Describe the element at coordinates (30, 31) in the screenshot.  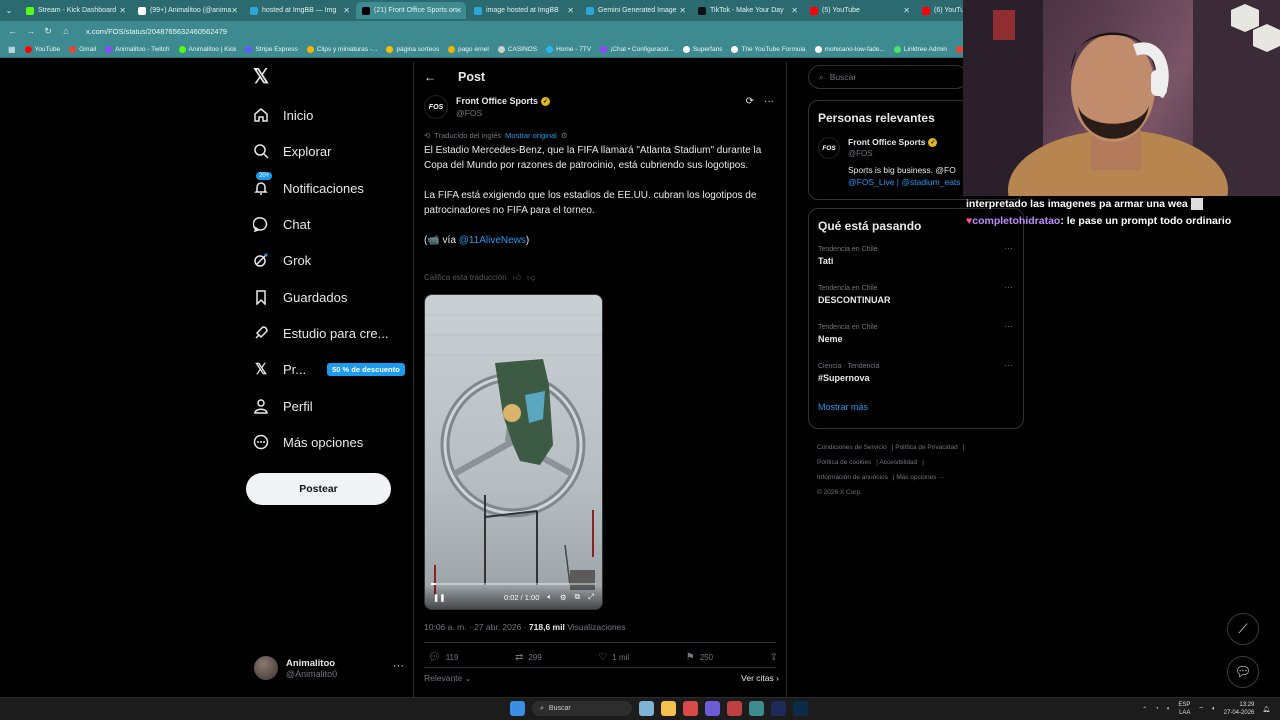
I see `forward-icon: →` at that location.